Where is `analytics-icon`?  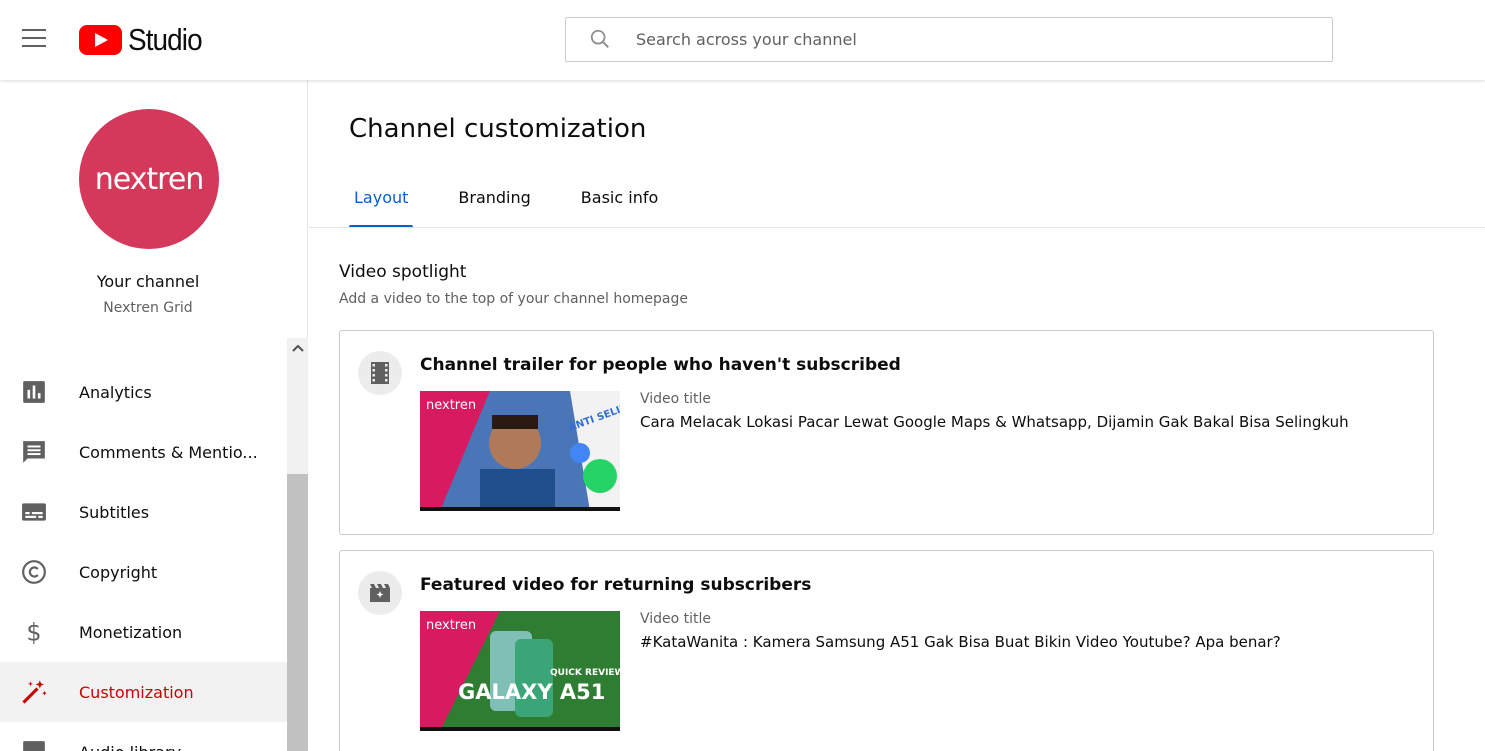 analytics-icon is located at coordinates (34, 392).